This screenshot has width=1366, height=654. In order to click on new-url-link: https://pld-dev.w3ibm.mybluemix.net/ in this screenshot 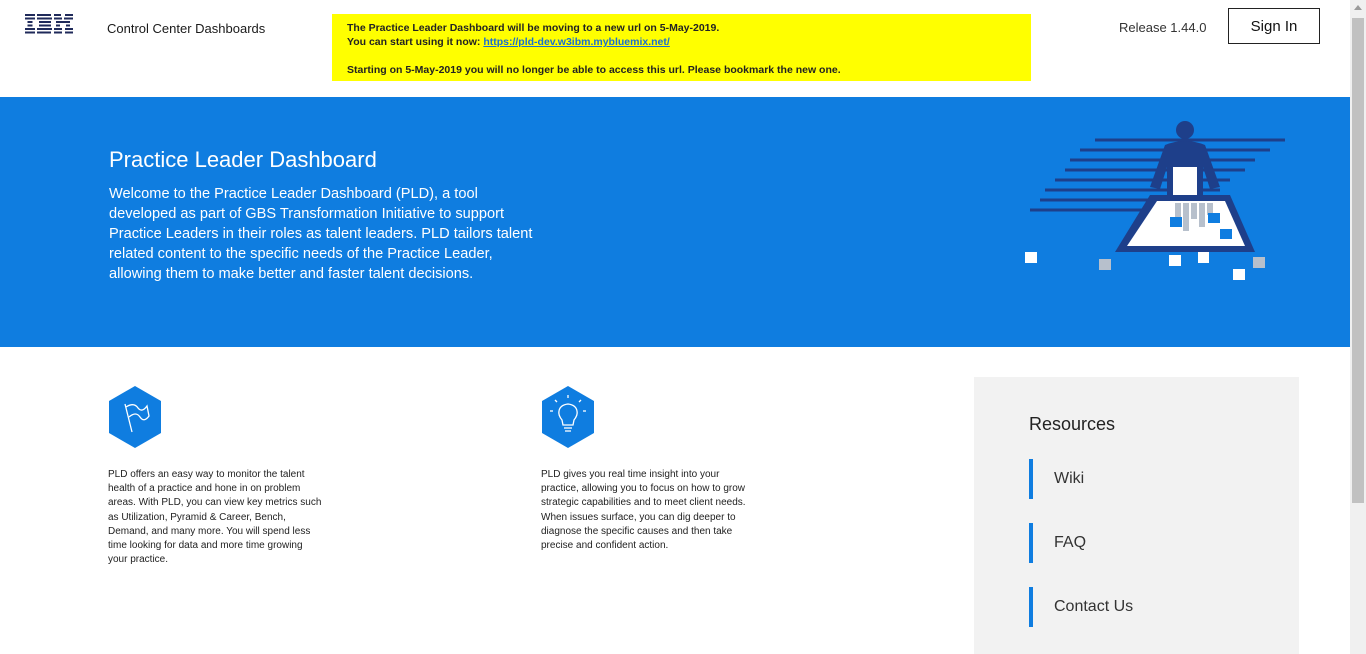, I will do `click(576, 42)`.